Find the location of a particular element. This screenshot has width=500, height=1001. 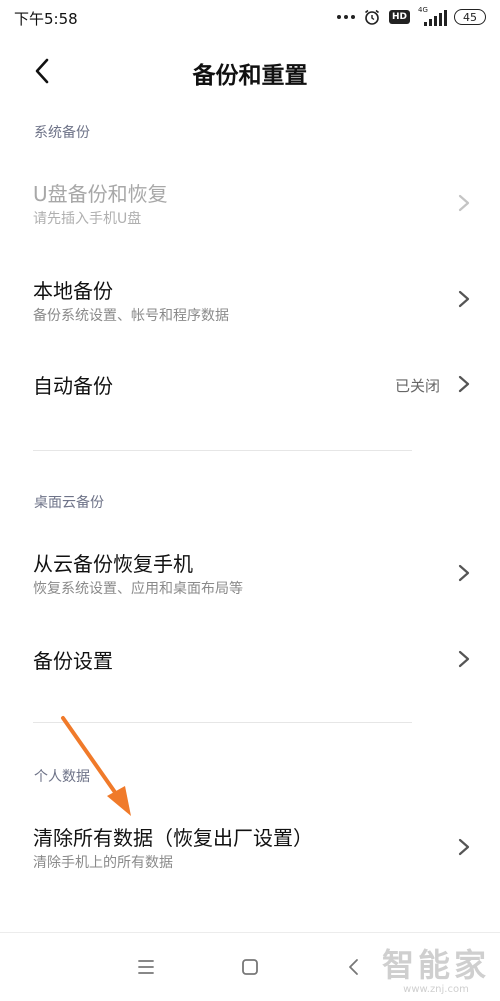

backup-settings-title: 备份设置 is located at coordinates (73, 661).